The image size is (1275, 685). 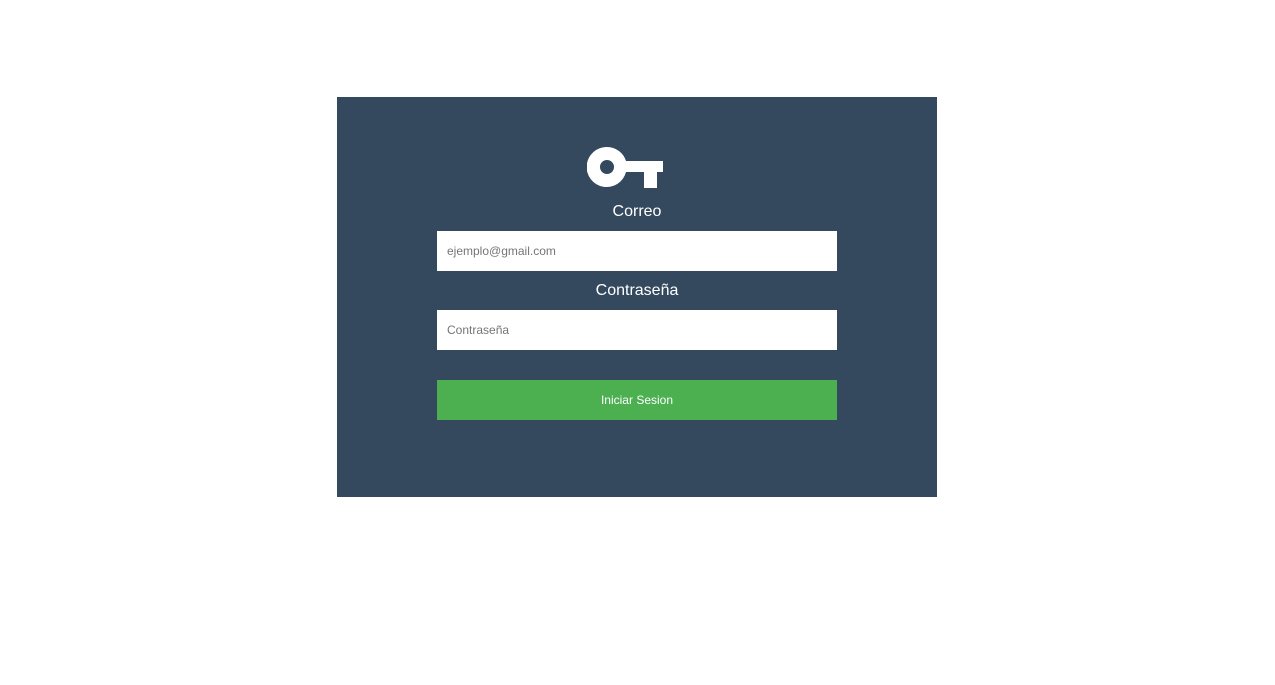 What do you see at coordinates (637, 211) in the screenshot?
I see `email-label: Correo` at bounding box center [637, 211].